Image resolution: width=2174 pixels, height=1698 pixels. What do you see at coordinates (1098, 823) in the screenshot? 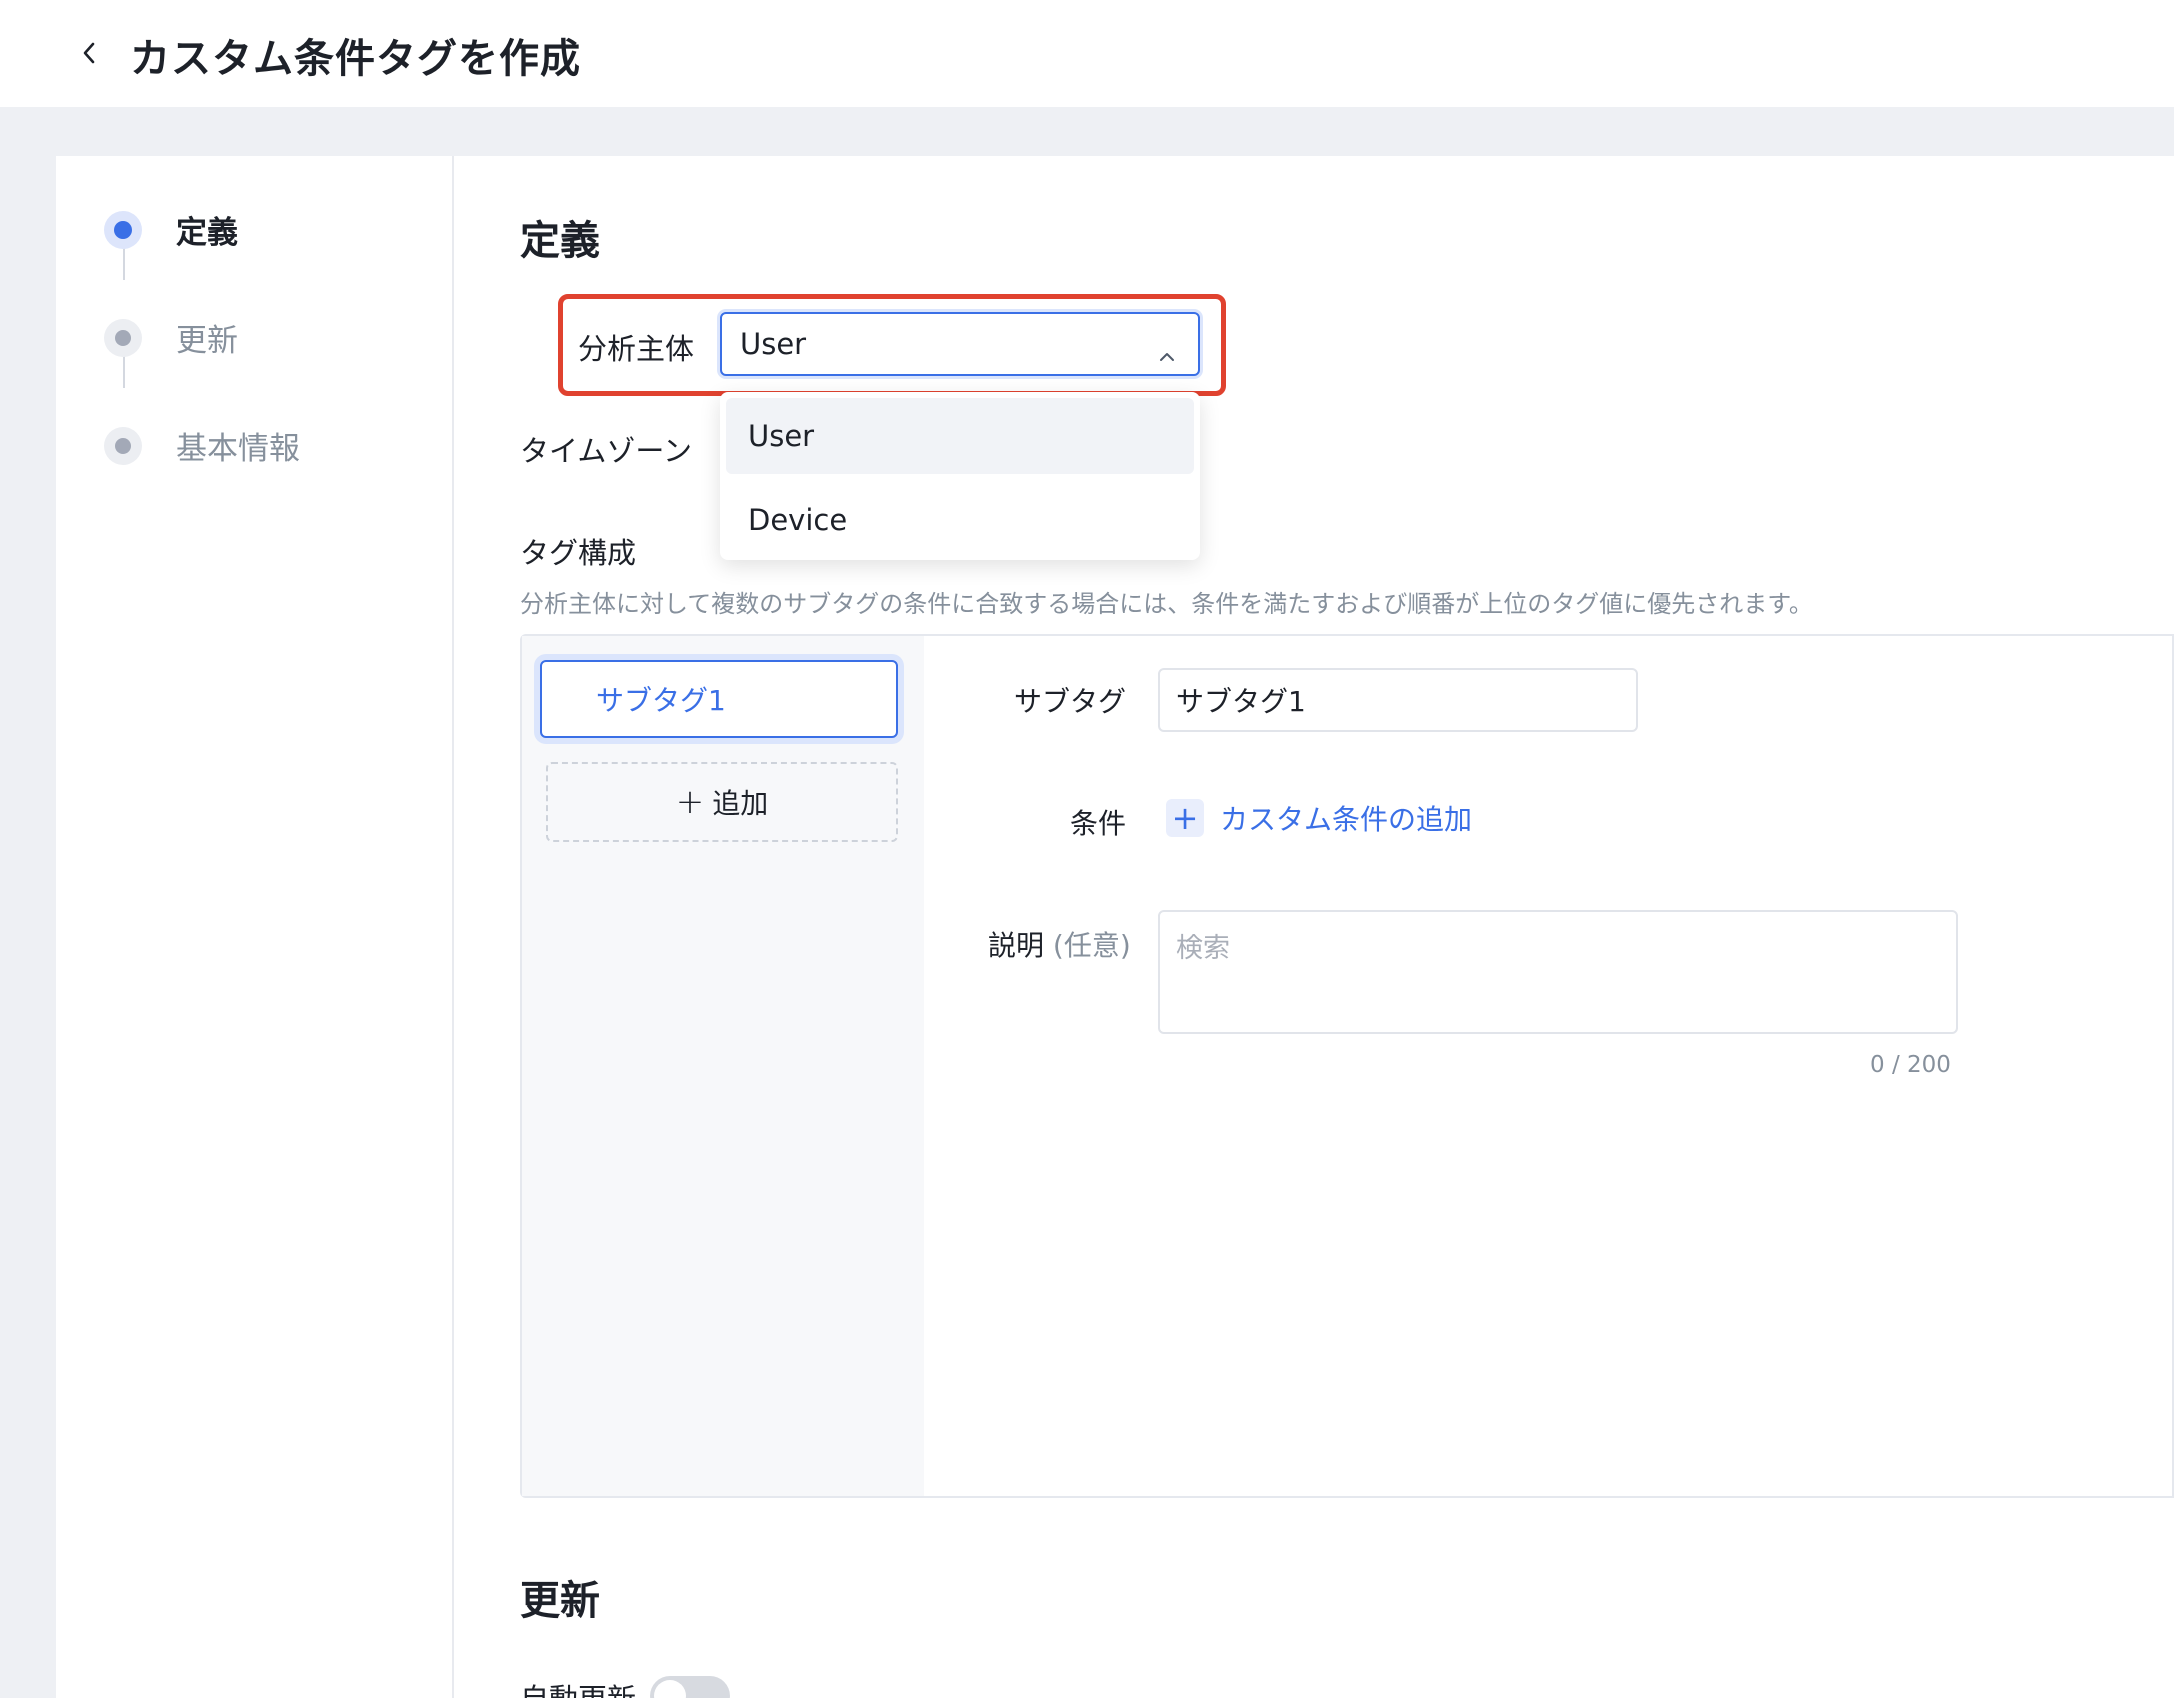
I see `condition-field-label: 条件` at bounding box center [1098, 823].